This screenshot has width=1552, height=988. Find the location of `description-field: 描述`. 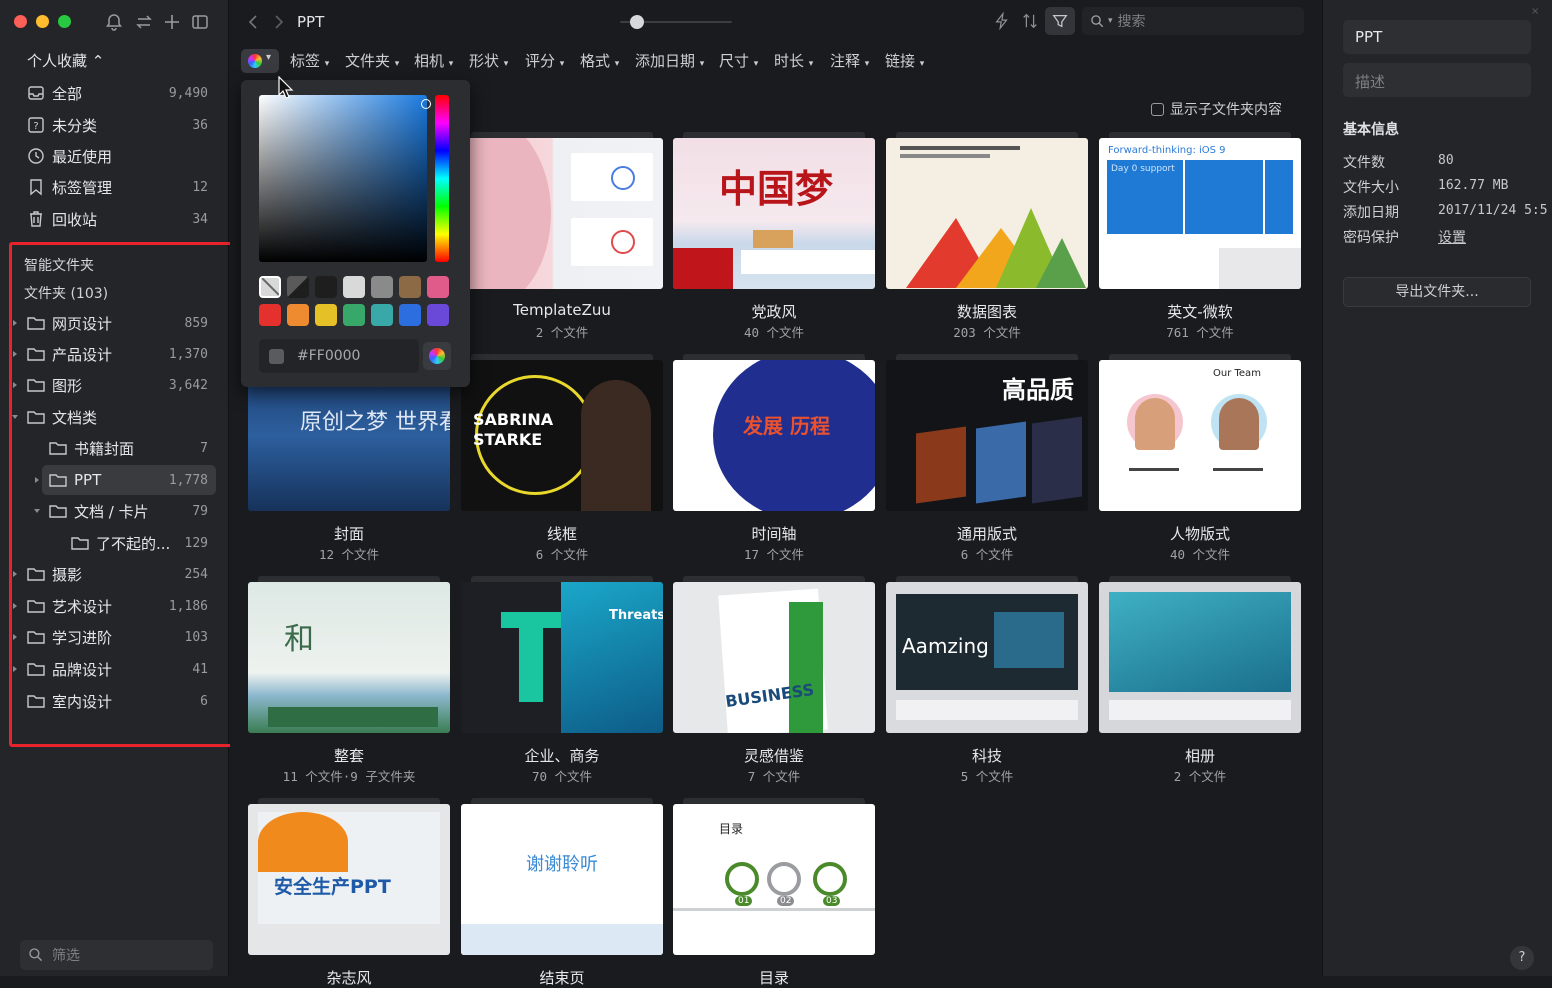

description-field: 描述 is located at coordinates (1437, 80).